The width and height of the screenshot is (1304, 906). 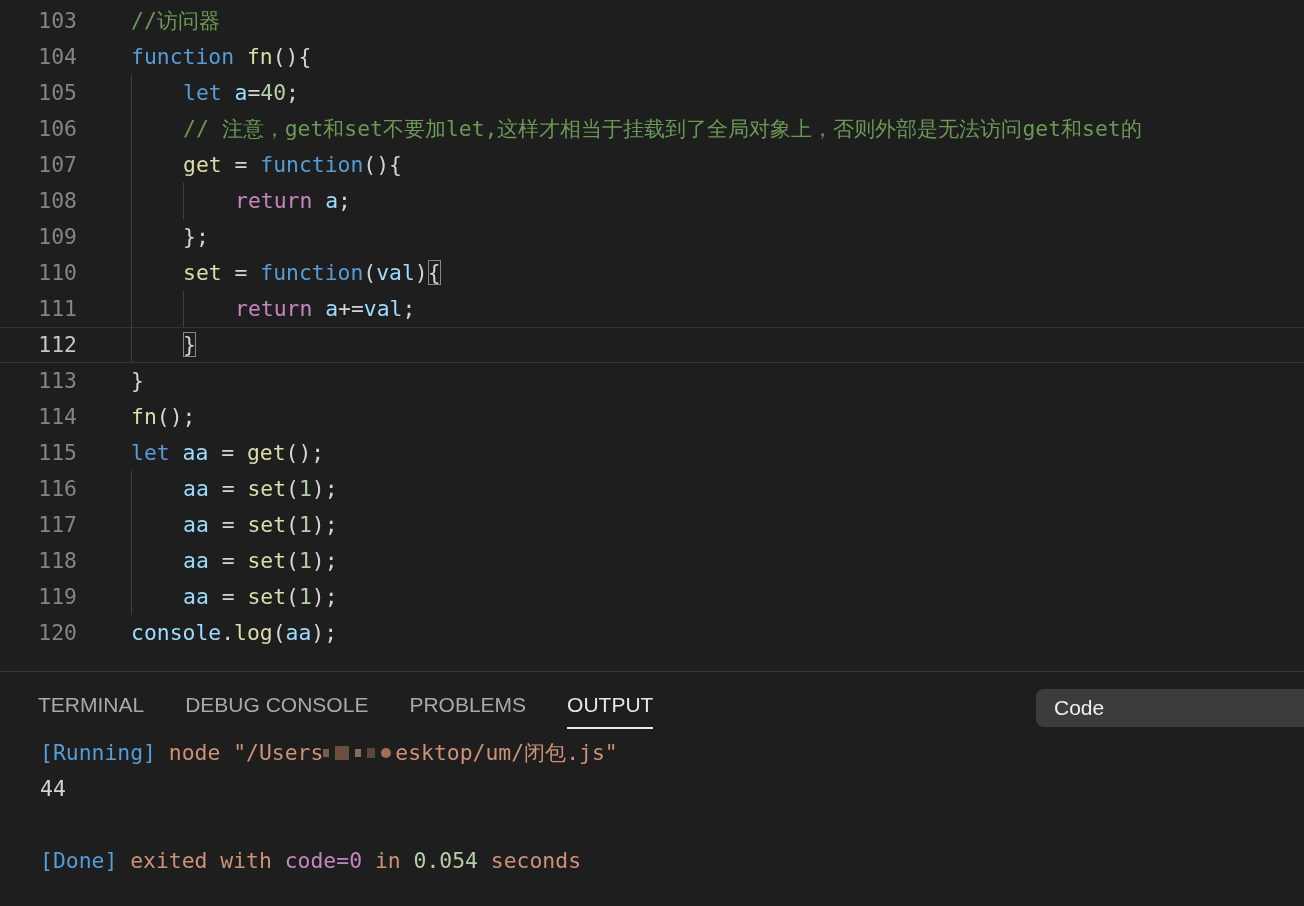 What do you see at coordinates (57, 632) in the screenshot?
I see `line-number: 120` at bounding box center [57, 632].